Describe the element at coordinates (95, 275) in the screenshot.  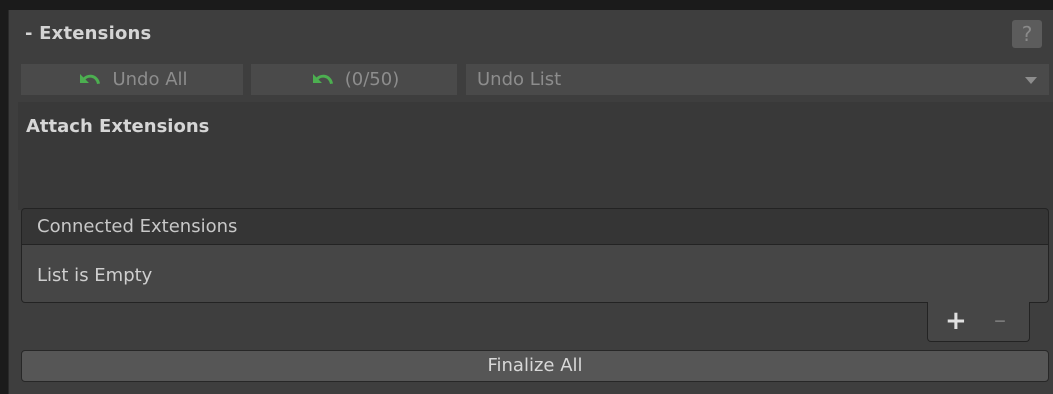
I see `list-empty-text: List is Empty` at that location.